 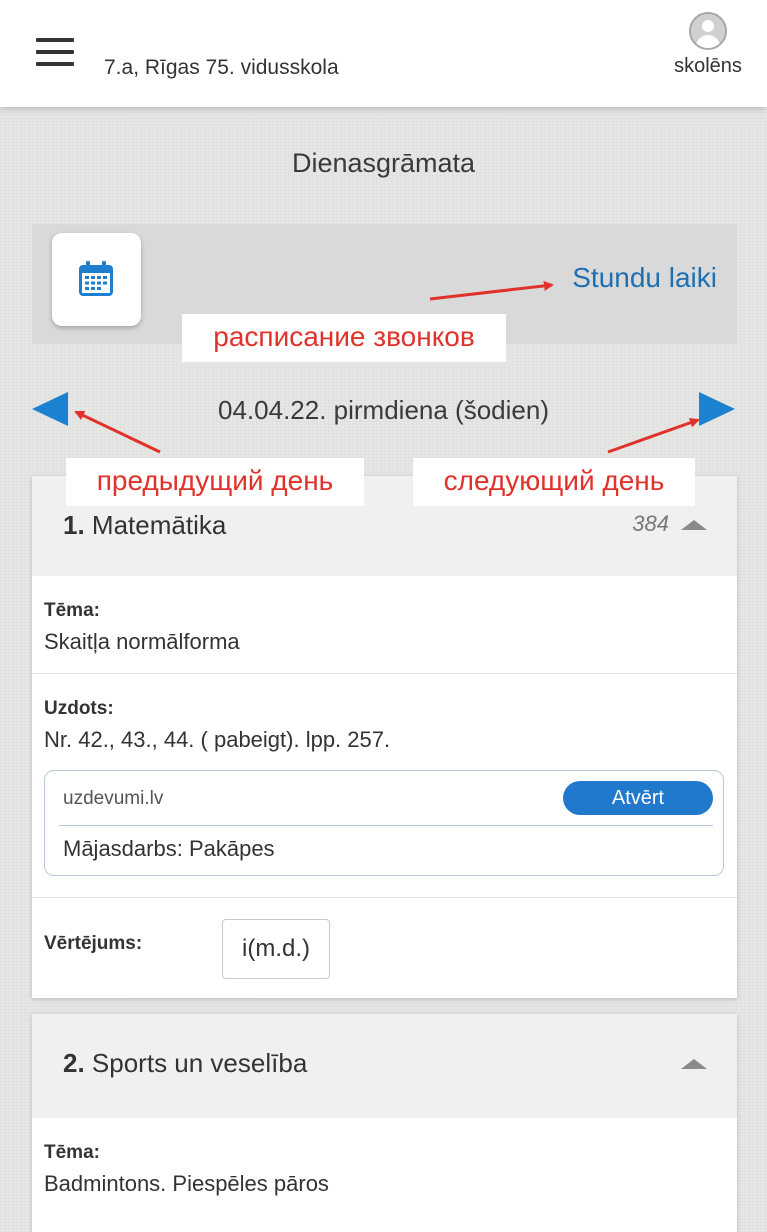 What do you see at coordinates (384, 625) in the screenshot?
I see `lesson-topic-row: Tēma: Skaitļa normālforma` at bounding box center [384, 625].